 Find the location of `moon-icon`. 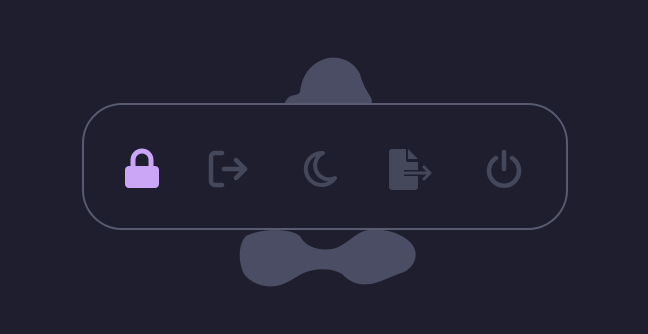

moon-icon is located at coordinates (320, 168).